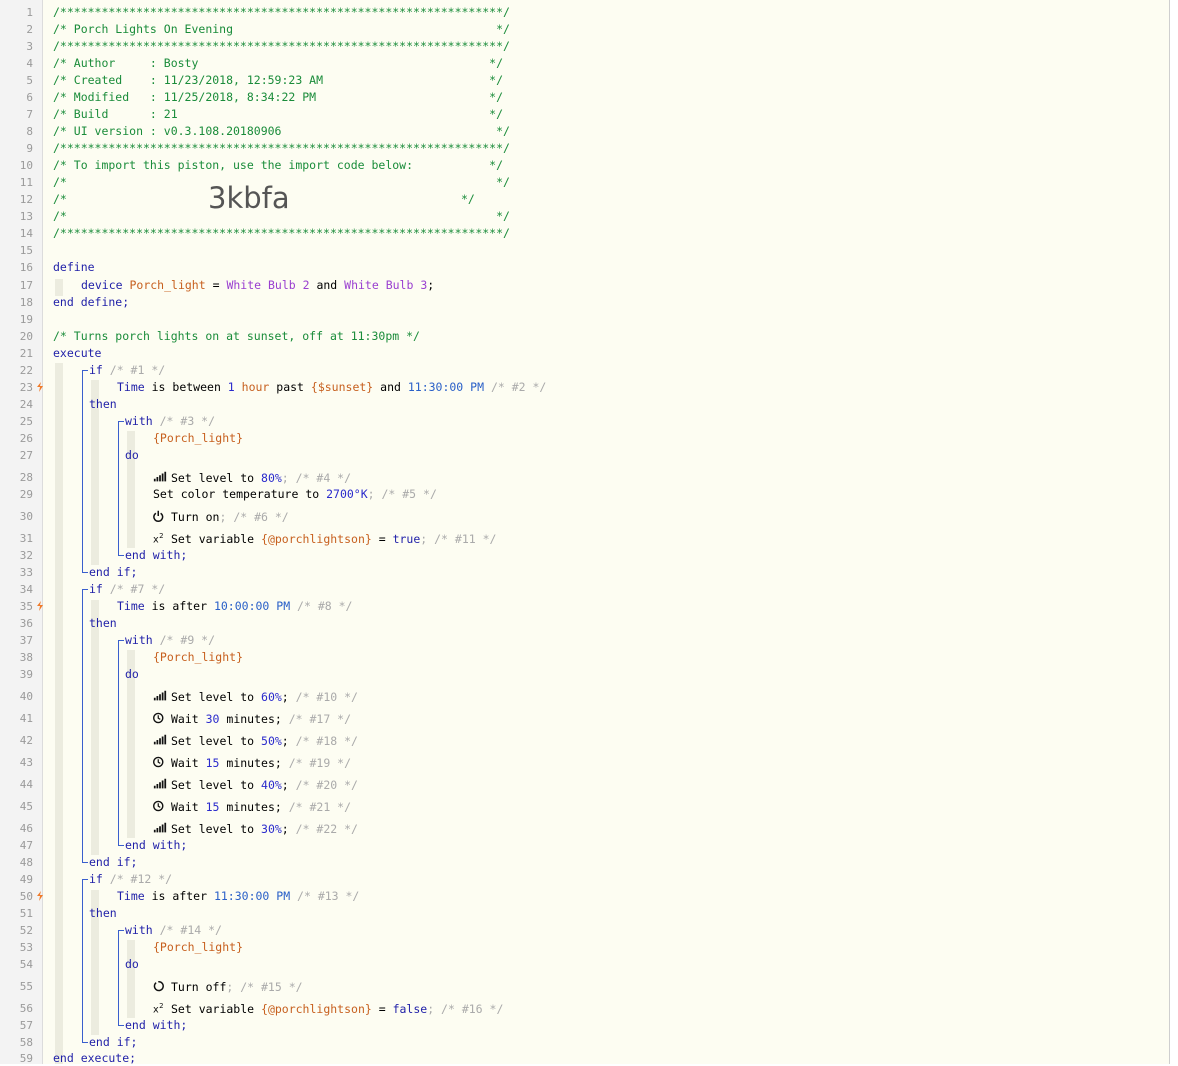 This screenshot has height=1066, width=1178. What do you see at coordinates (252, 718) in the screenshot?
I see `code-line-41: Wait 30 minutes; /* #17 */` at bounding box center [252, 718].